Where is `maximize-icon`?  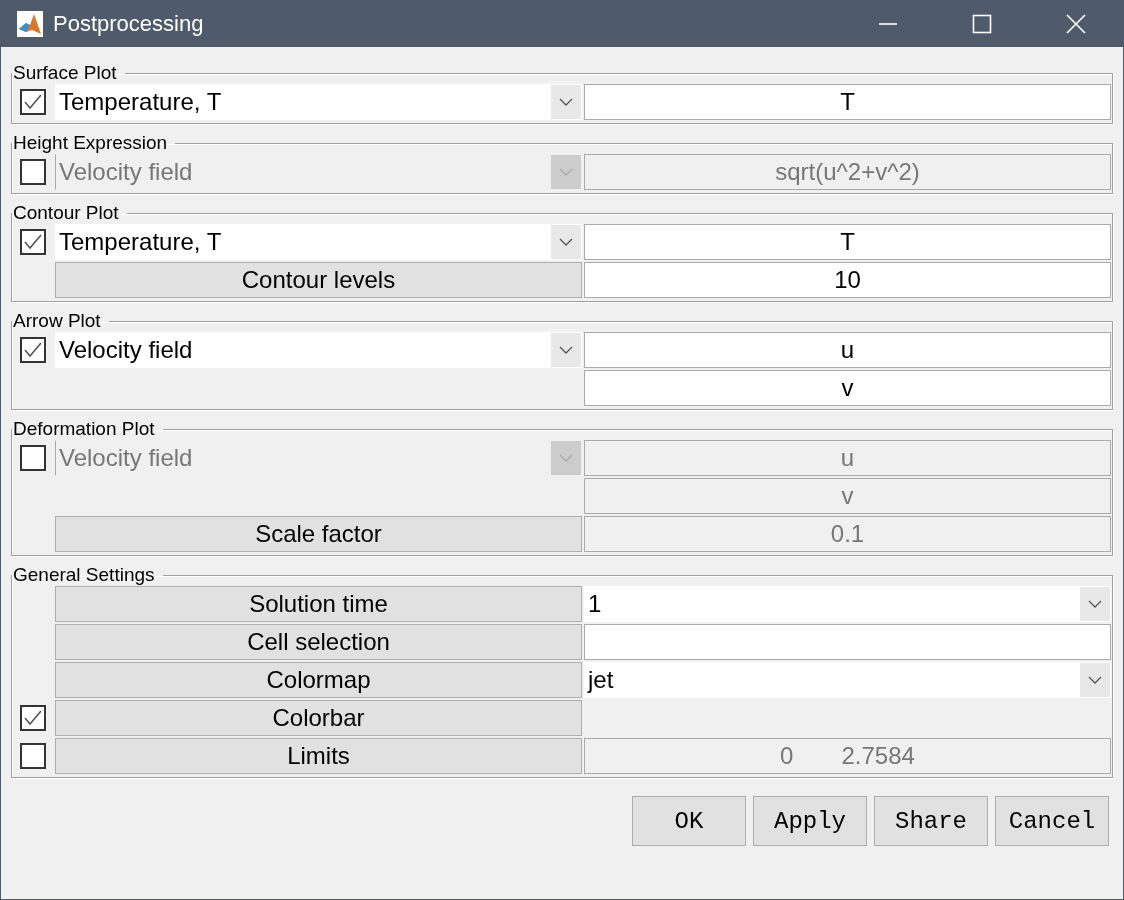 maximize-icon is located at coordinates (982, 24).